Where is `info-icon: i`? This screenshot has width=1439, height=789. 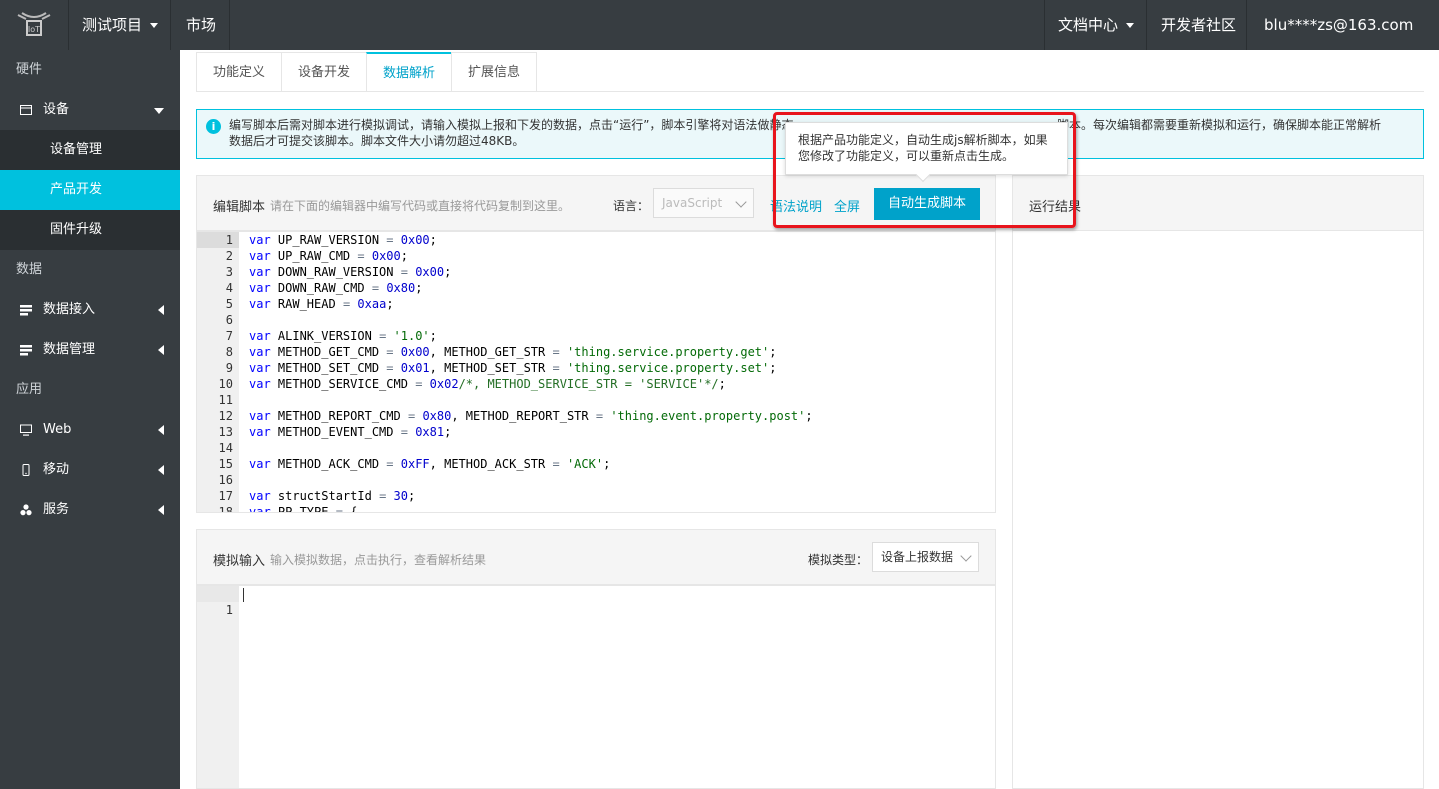
info-icon: i is located at coordinates (213, 126).